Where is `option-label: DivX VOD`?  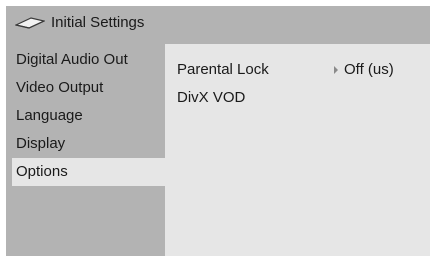
option-label: DivX VOD is located at coordinates (211, 97).